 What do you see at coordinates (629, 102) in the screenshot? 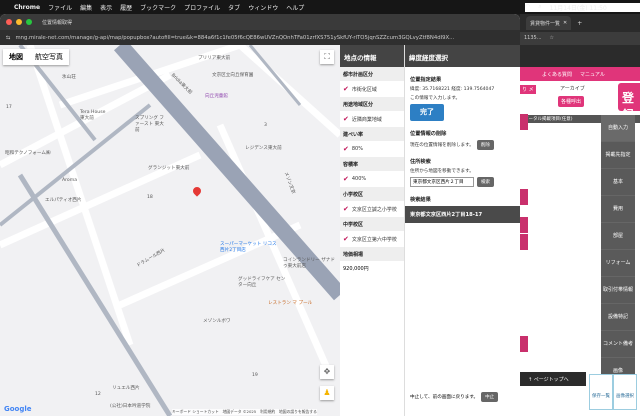
I see `register-button: 登録` at bounding box center [629, 102].